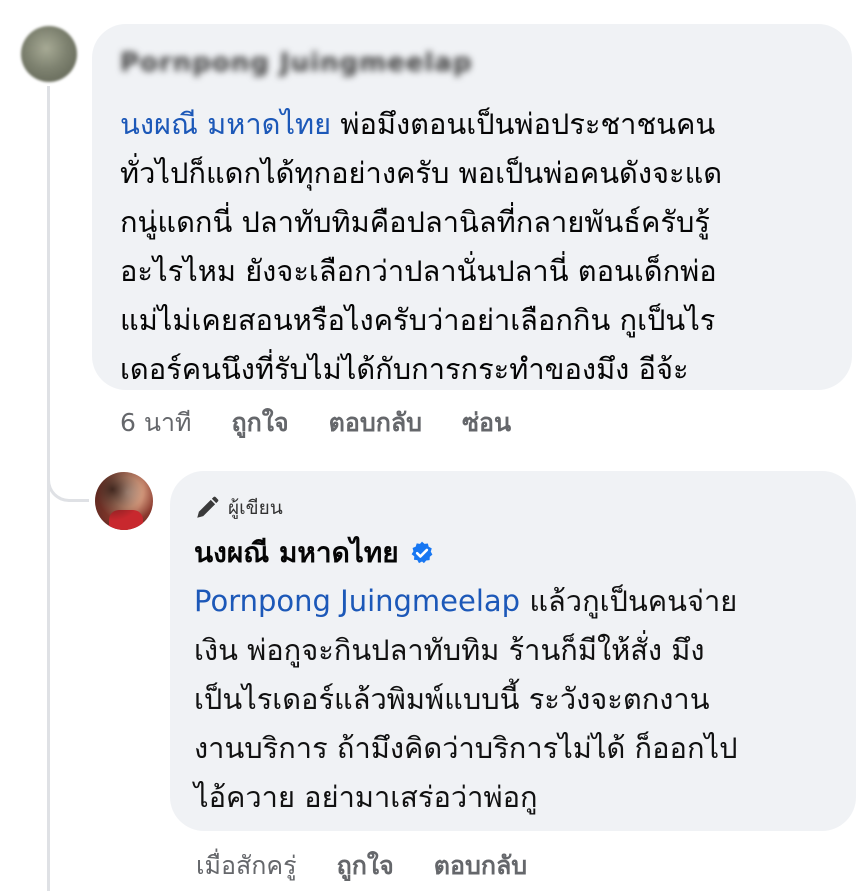 This screenshot has height=891, width=858. I want to click on author-badge: ผู้เขียน, so click(512, 508).